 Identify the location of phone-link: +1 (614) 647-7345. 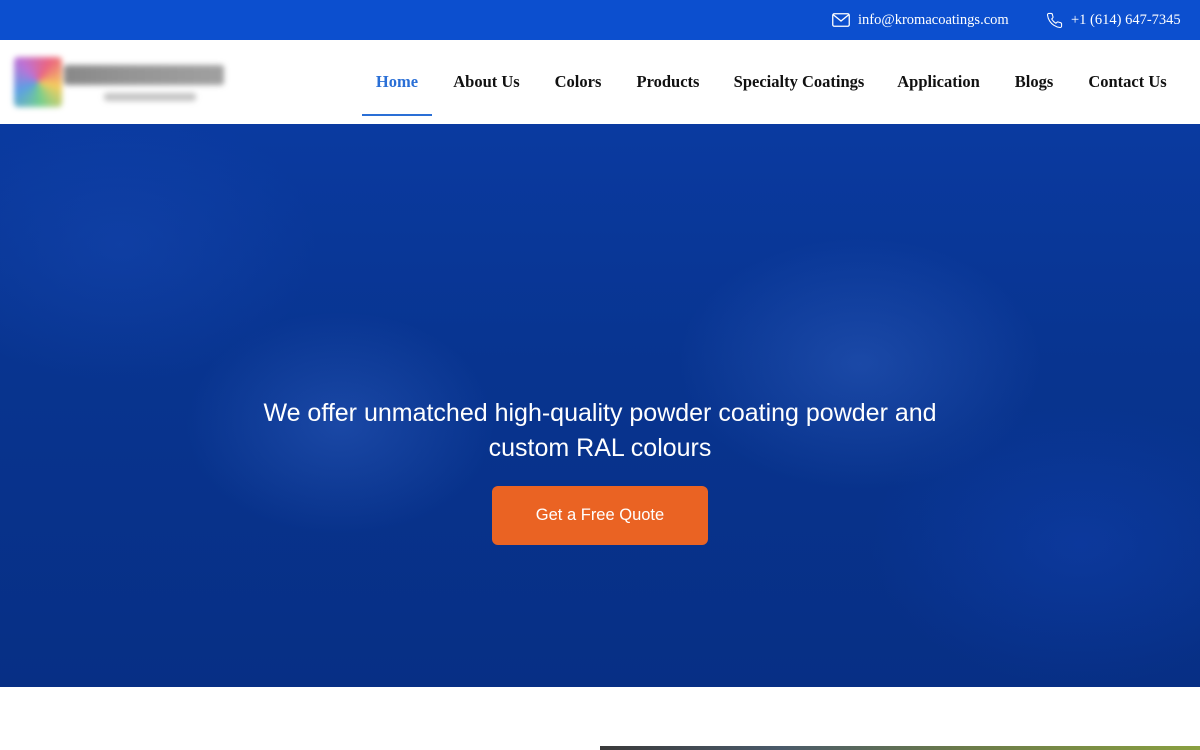
(1113, 20).